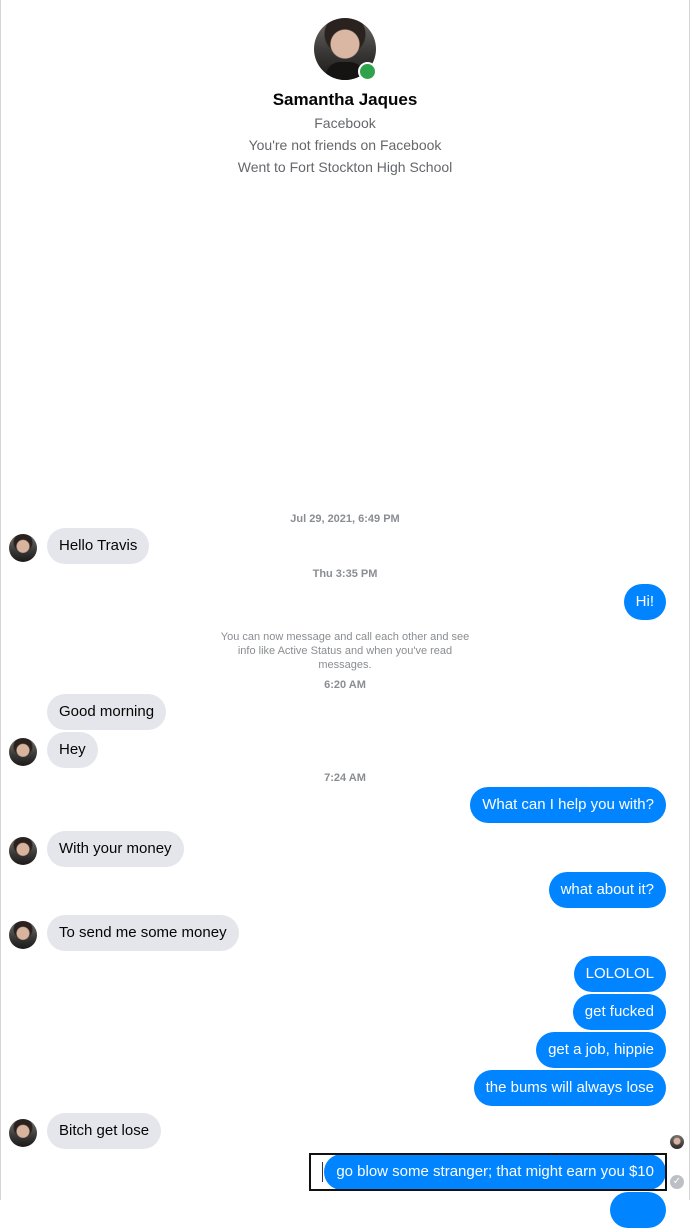 The width and height of the screenshot is (692, 1228). I want to click on incoming-message: Bitch get lose, so click(104, 1131).